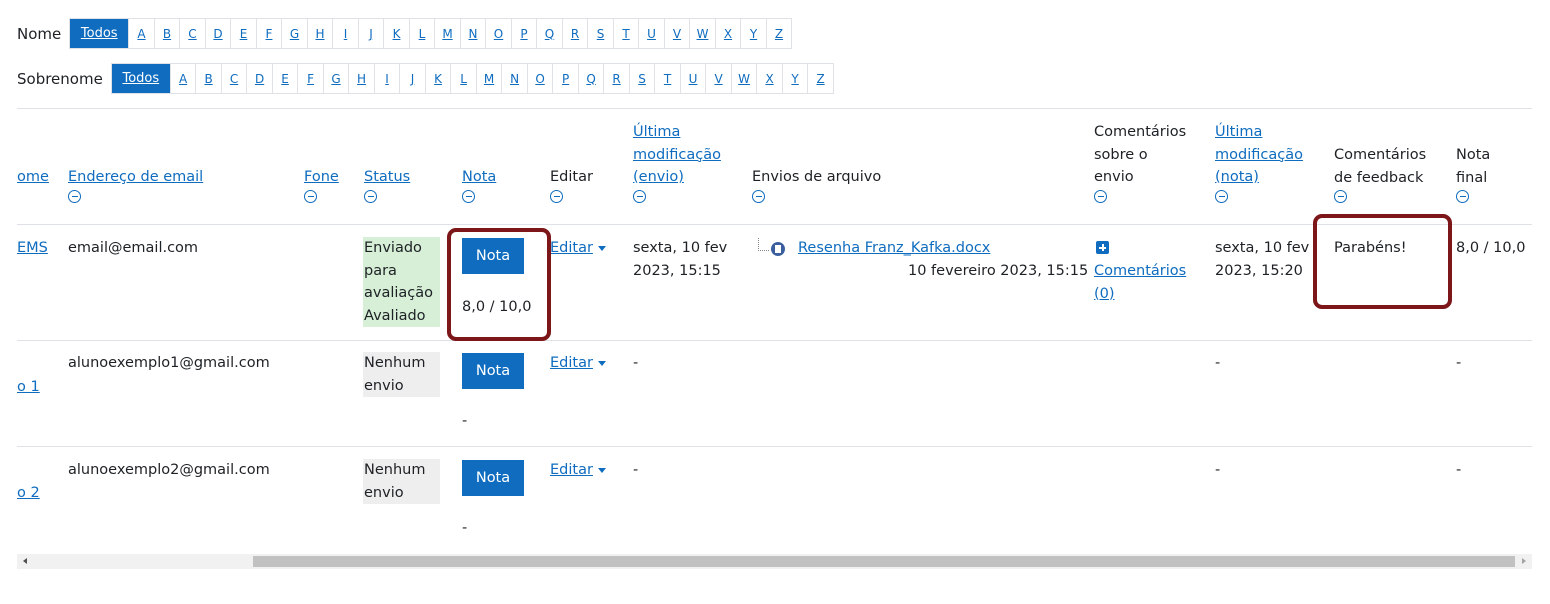 This screenshot has width=1550, height=604. What do you see at coordinates (702, 33) in the screenshot?
I see `first-name-letter-w: W` at bounding box center [702, 33].